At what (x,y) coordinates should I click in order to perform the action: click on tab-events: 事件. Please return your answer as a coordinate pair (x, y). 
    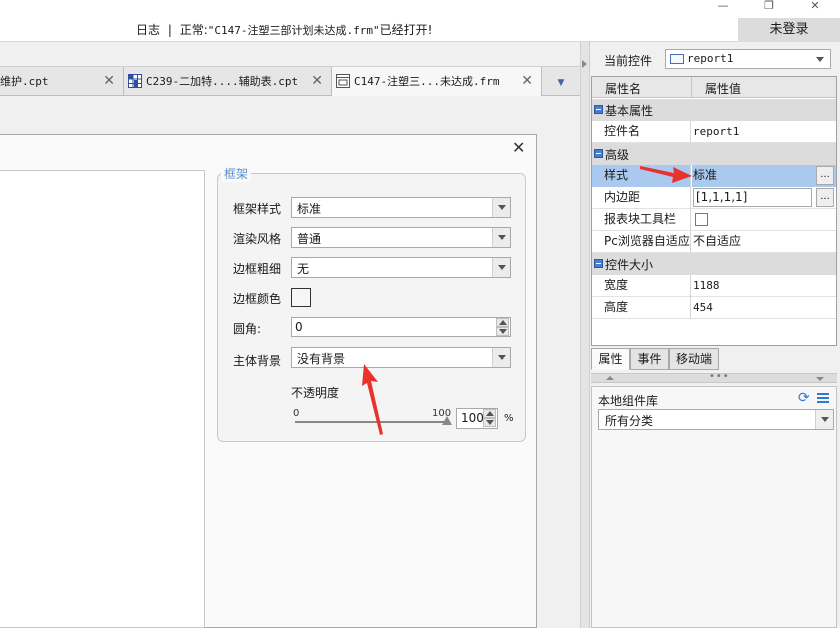
    Looking at the image, I should click on (649, 359).